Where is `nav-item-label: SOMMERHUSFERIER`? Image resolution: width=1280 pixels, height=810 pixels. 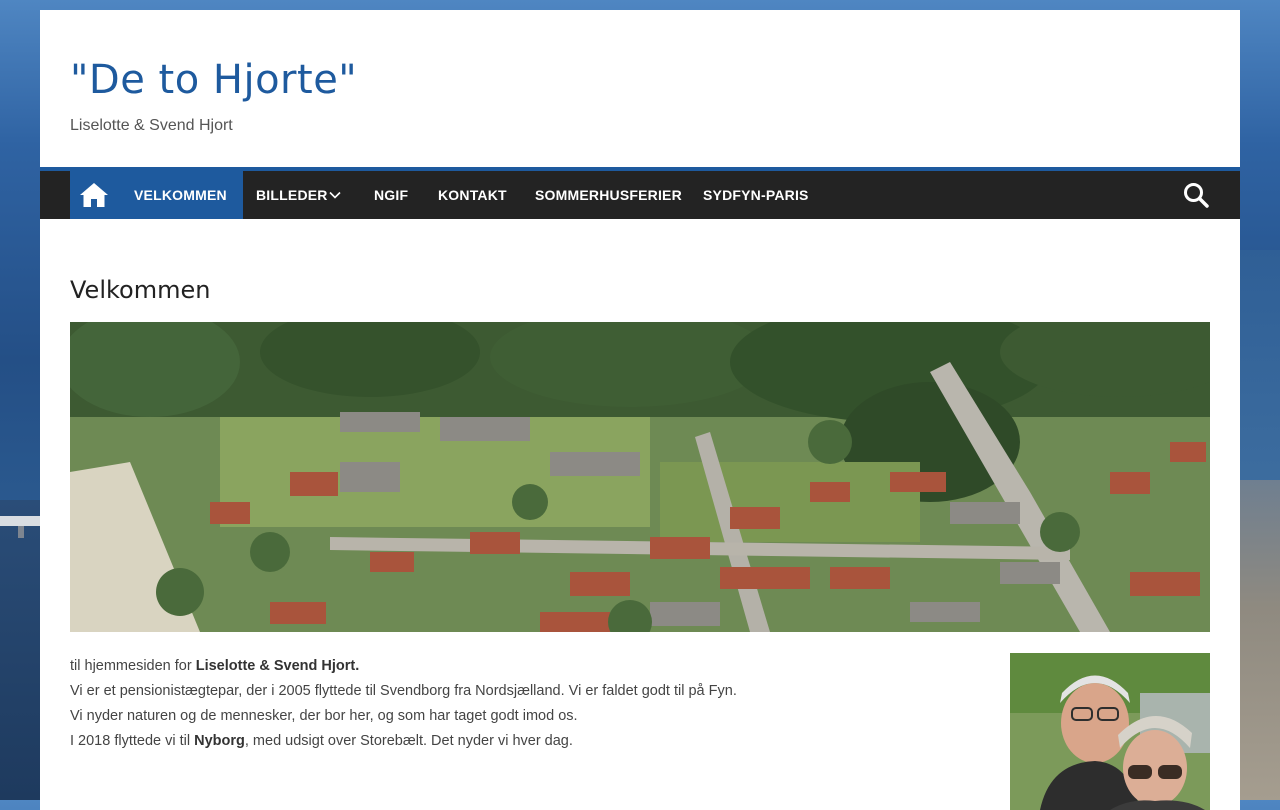
nav-item-label: SOMMERHUSFERIER is located at coordinates (608, 195).